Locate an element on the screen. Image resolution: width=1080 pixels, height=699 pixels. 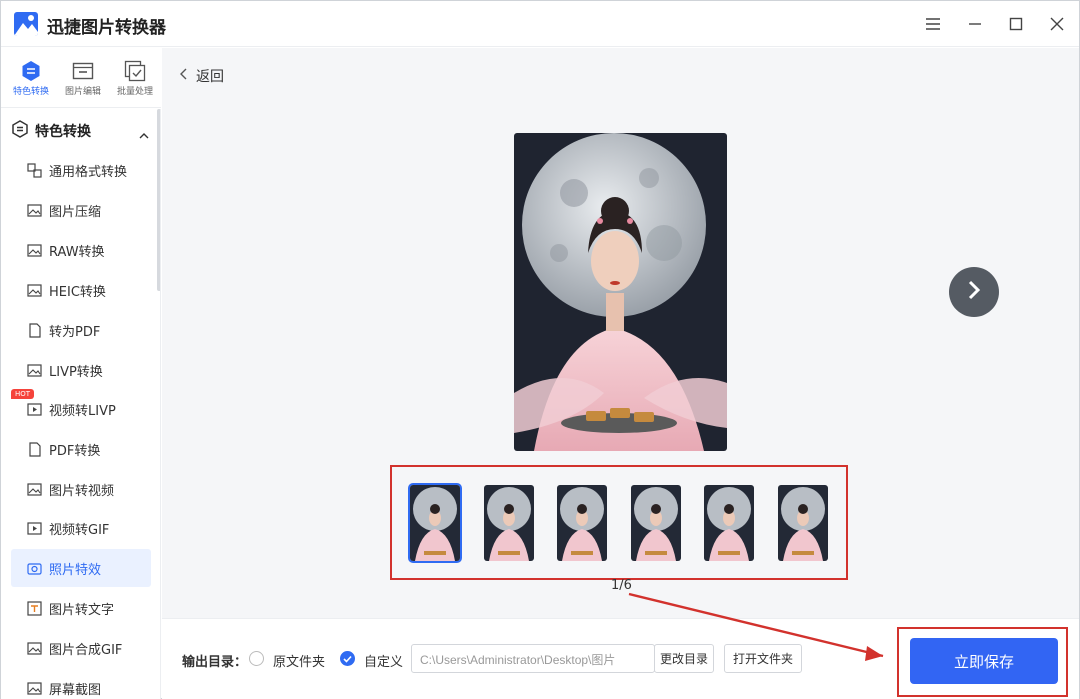
minimize-icon is located at coordinates (975, 24).